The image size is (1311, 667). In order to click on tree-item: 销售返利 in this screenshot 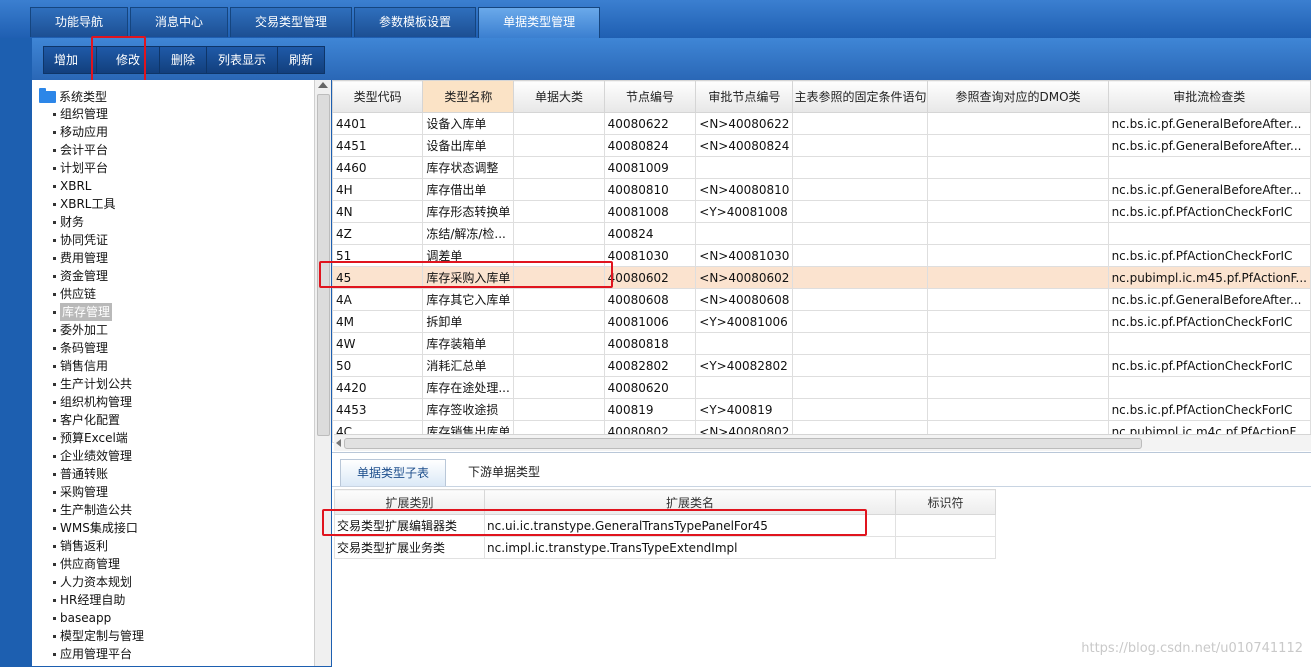, I will do `click(97, 546)`.